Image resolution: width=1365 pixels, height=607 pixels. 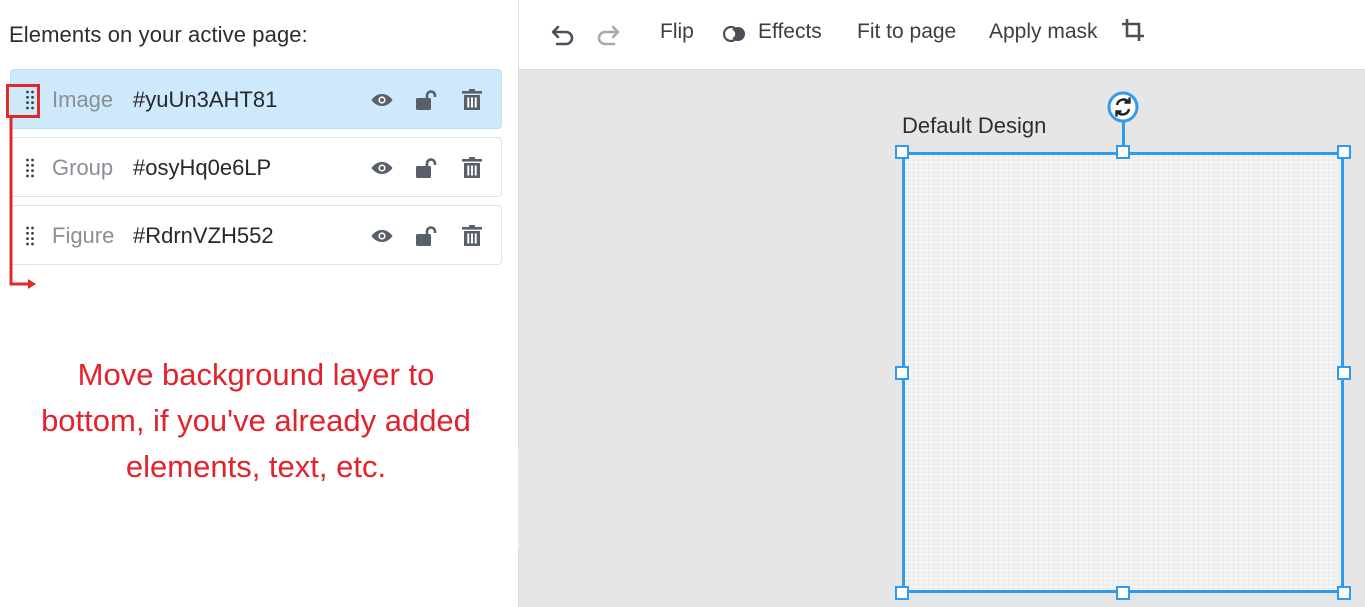 What do you see at coordinates (902, 593) in the screenshot?
I see `resize-handle-bottom-left` at bounding box center [902, 593].